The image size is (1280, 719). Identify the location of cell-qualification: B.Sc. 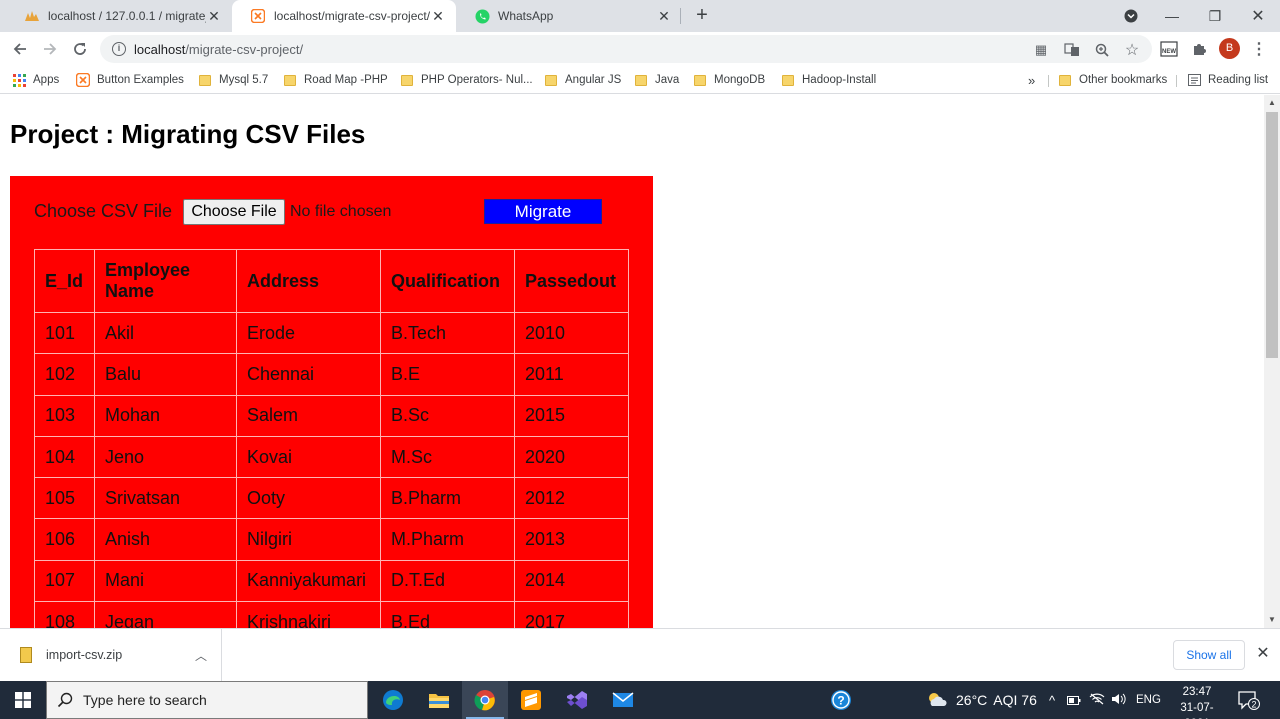
(447, 415).